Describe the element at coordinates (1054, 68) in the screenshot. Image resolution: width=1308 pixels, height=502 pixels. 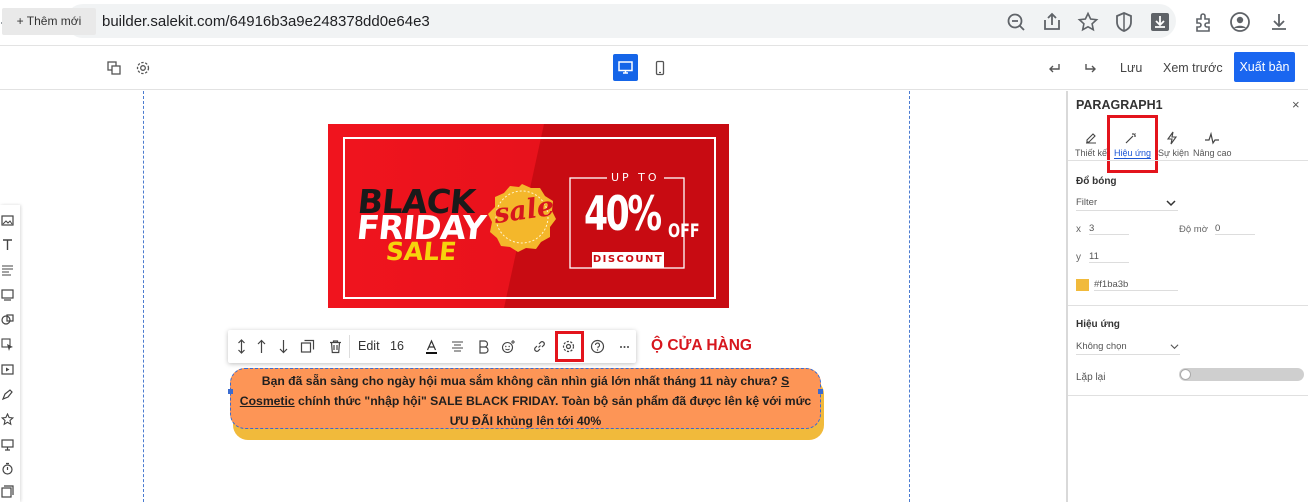
I see `undo-icon` at that location.